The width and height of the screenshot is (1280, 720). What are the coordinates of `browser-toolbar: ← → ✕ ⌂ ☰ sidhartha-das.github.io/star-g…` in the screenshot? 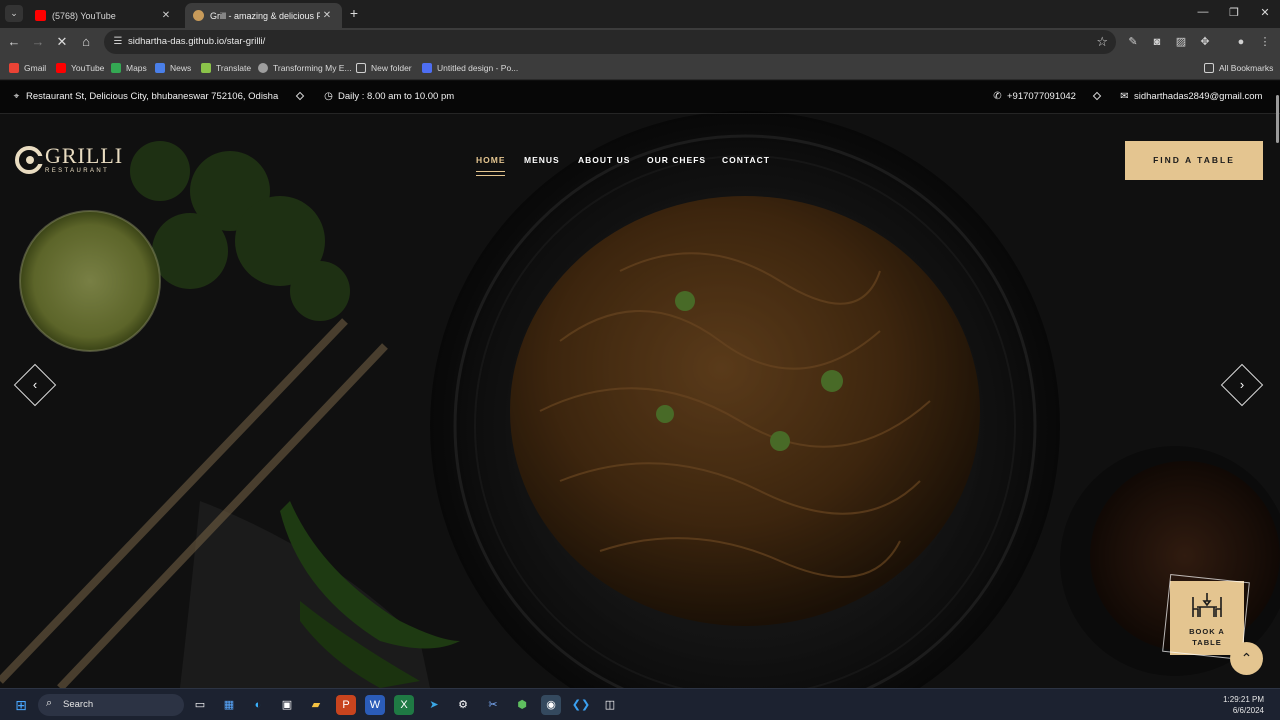 It's located at (640, 42).